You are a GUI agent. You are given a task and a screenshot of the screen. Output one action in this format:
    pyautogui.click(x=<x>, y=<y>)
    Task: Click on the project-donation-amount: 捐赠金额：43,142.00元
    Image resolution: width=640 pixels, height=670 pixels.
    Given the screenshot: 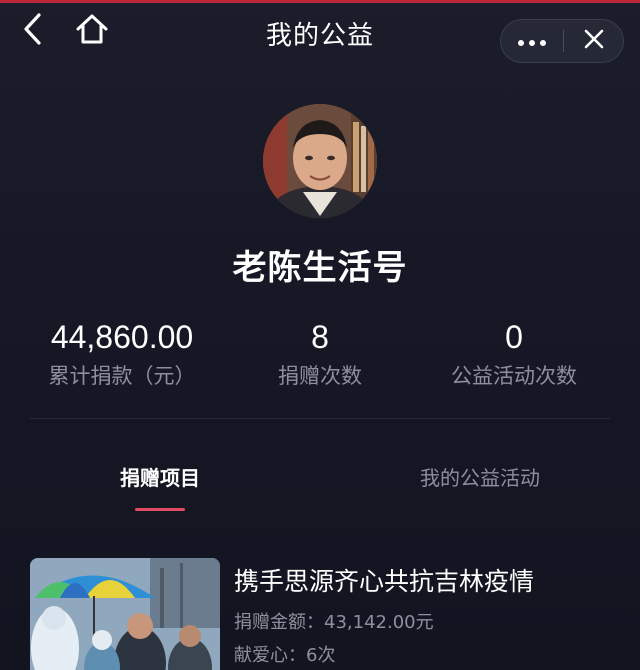 What is the action you would take?
    pyautogui.click(x=334, y=622)
    